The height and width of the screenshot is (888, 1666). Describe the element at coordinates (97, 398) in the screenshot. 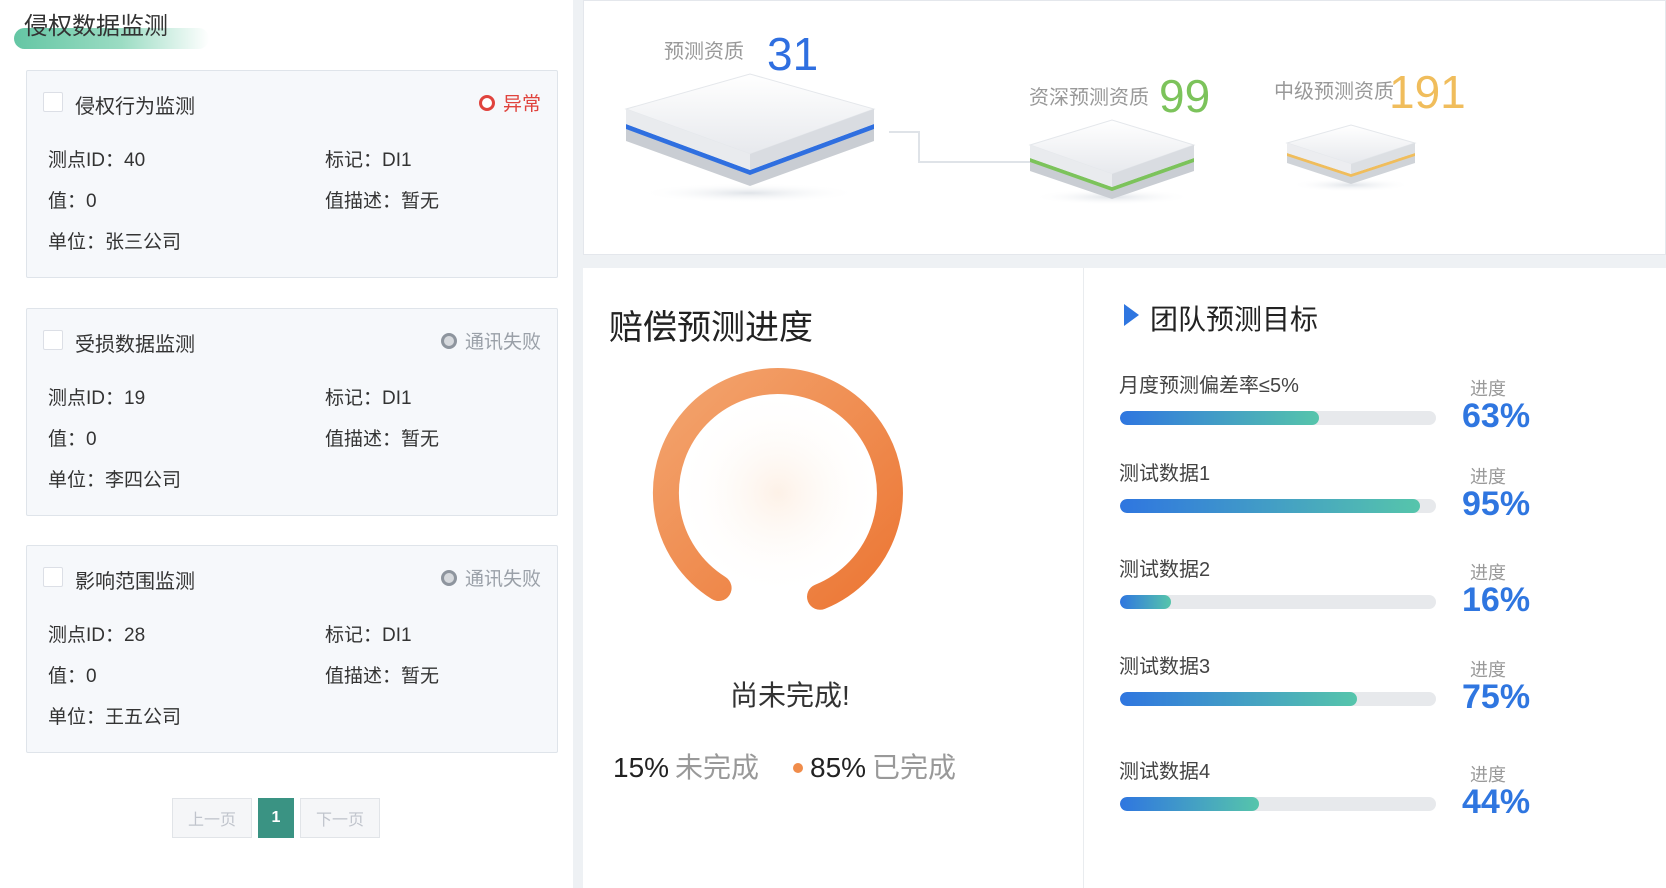

I see `point-id: 测点ID：19` at that location.